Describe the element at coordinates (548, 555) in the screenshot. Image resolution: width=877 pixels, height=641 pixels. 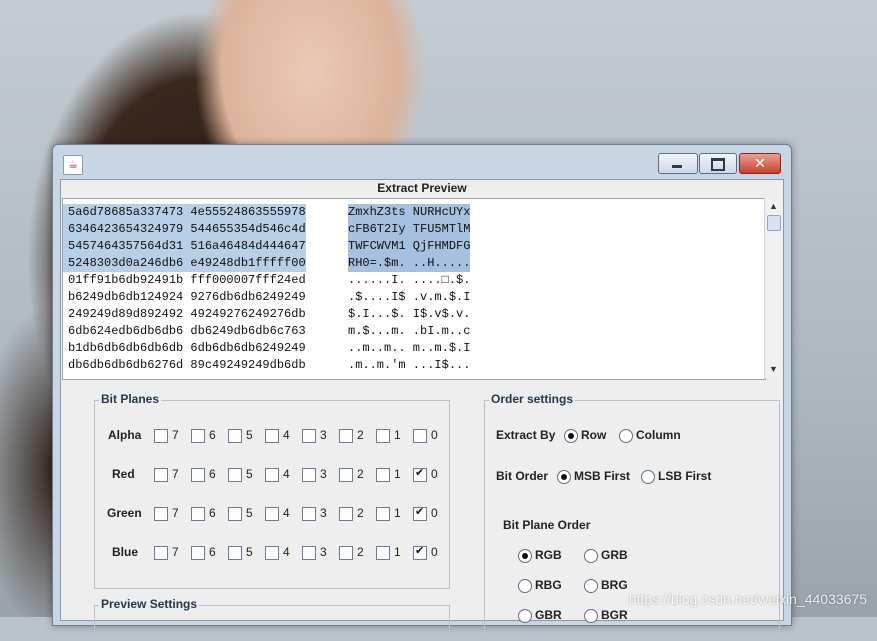
I see `order-rgb-label: RGB` at that location.